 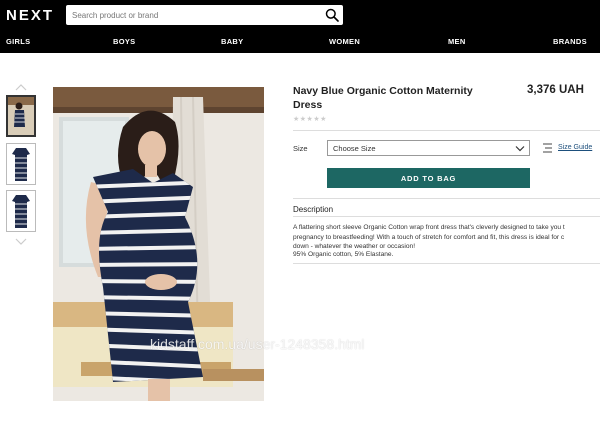 I want to click on search-input, so click(x=188, y=15).